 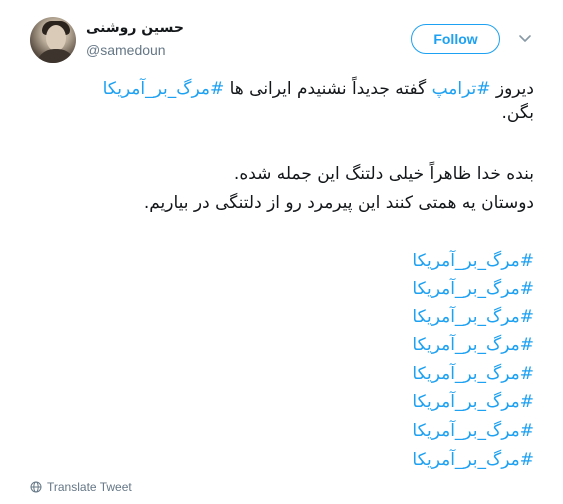 I want to click on author-handle: @samedoun, so click(x=126, y=50).